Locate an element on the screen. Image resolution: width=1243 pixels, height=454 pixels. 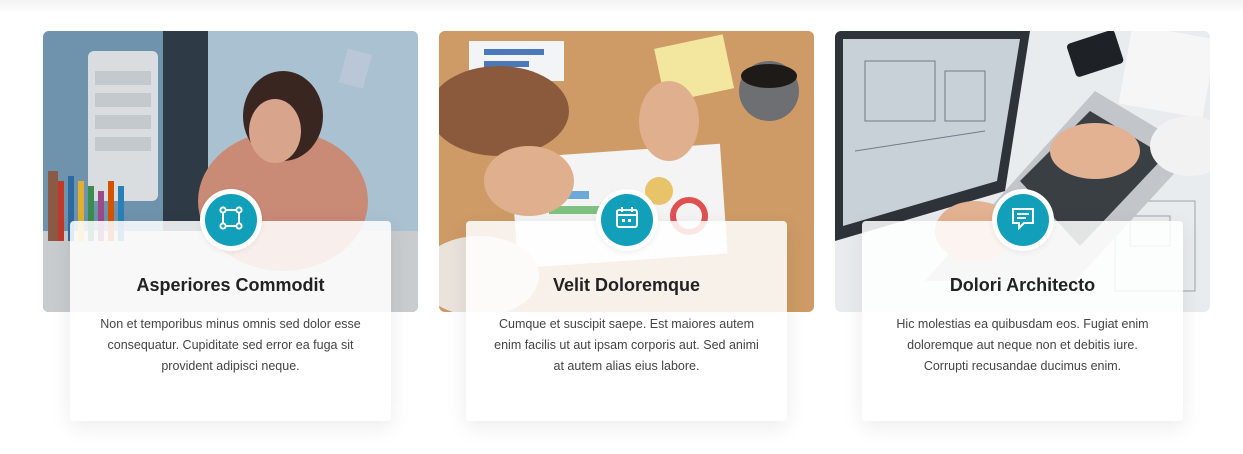
bounding-box-icon is located at coordinates (231, 220).